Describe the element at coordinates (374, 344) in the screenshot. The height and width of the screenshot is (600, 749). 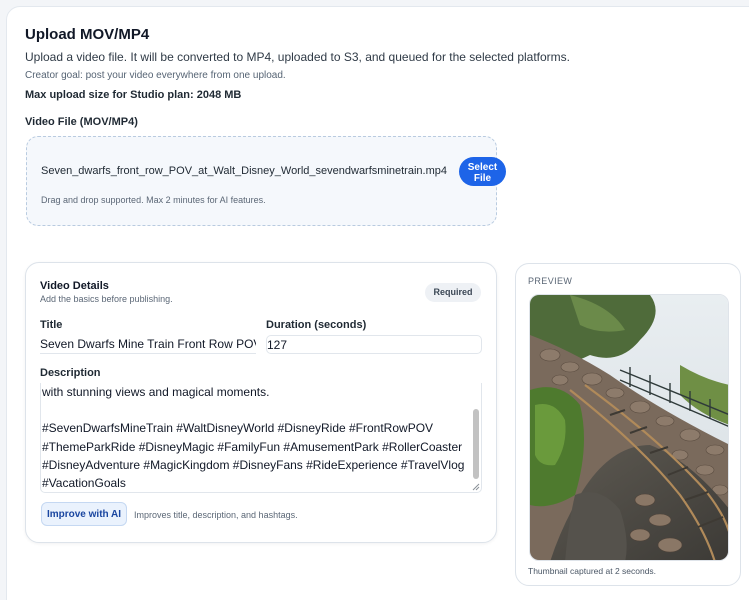
I see `duration-input` at that location.